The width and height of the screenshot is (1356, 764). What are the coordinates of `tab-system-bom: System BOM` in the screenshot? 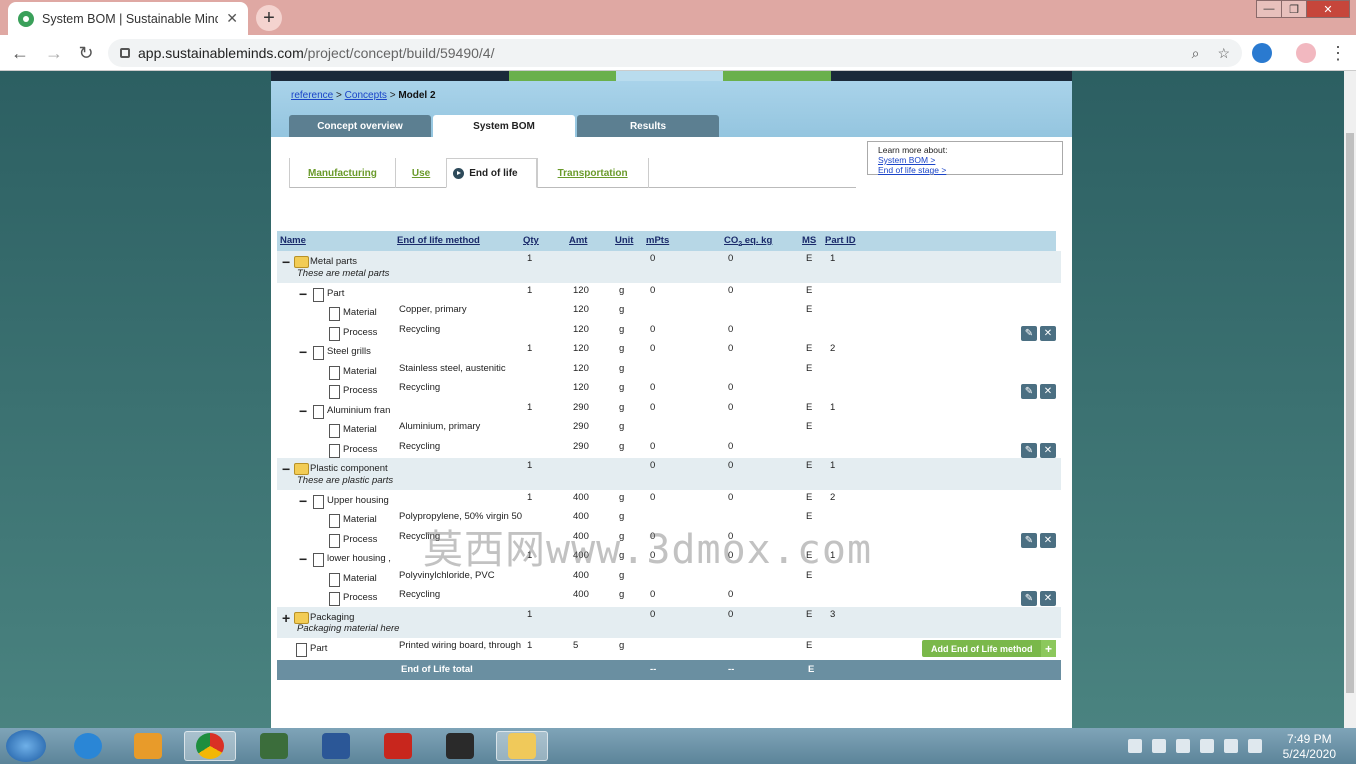 It's located at (504, 126).